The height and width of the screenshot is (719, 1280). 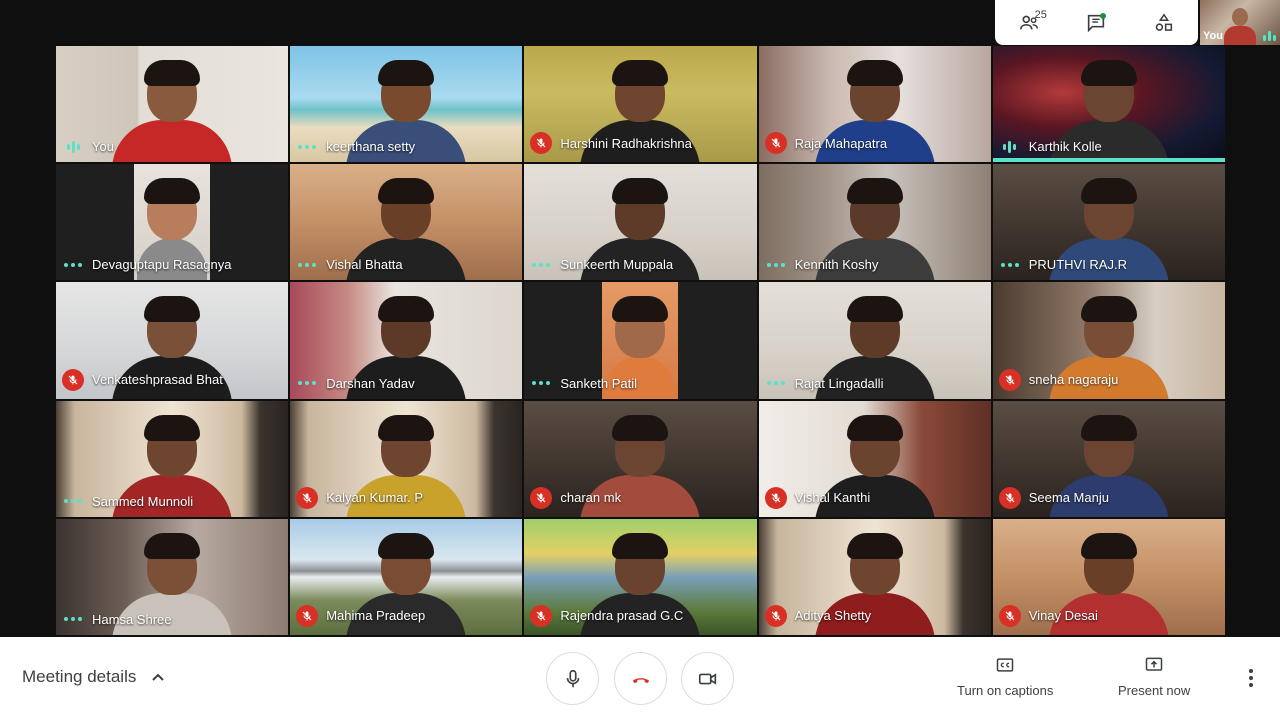 I want to click on participant-tile: Kalyan Kumar. P, so click(x=406, y=458).